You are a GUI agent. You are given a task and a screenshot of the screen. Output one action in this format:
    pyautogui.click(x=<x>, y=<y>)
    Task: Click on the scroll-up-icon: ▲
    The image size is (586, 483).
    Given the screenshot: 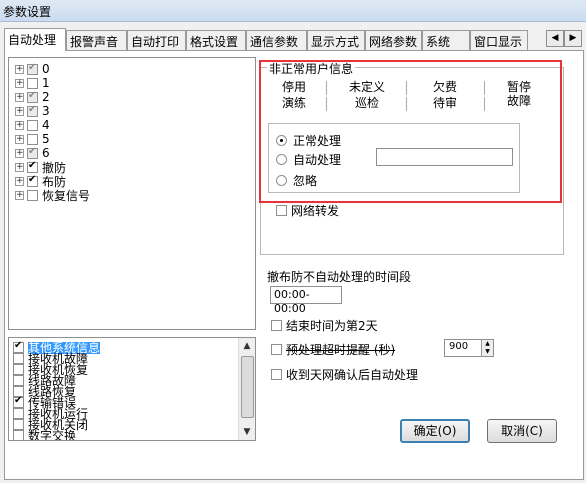 What is the action you would take?
    pyautogui.click(x=247, y=346)
    